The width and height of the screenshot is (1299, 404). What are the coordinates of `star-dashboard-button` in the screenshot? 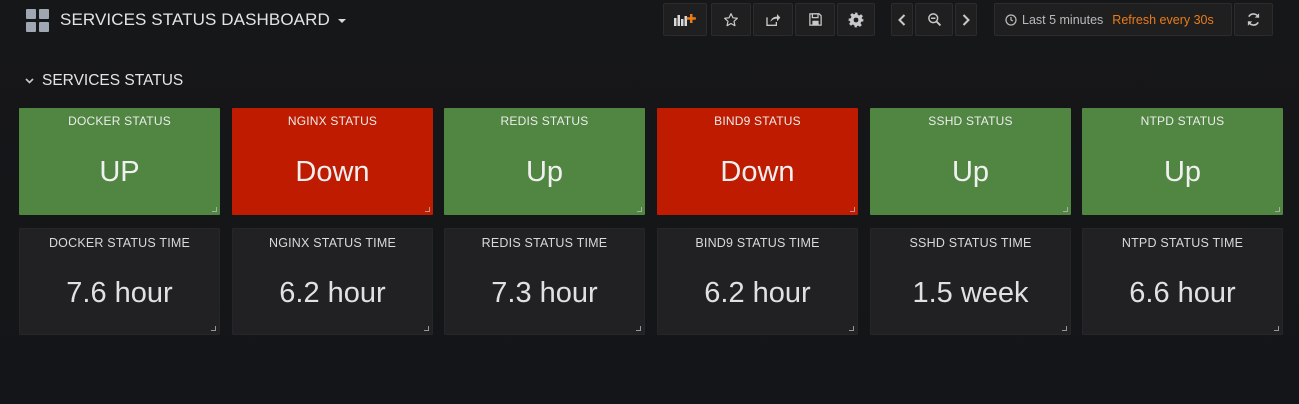 It's located at (731, 19).